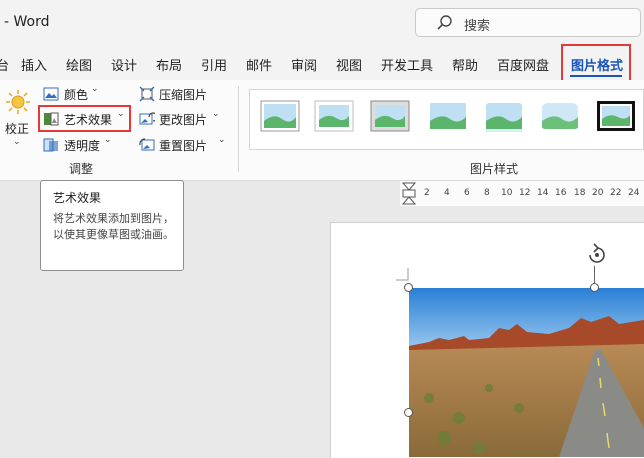  Describe the element at coordinates (77, 198) in the screenshot. I see `tooltip-title: 艺术效果` at that location.